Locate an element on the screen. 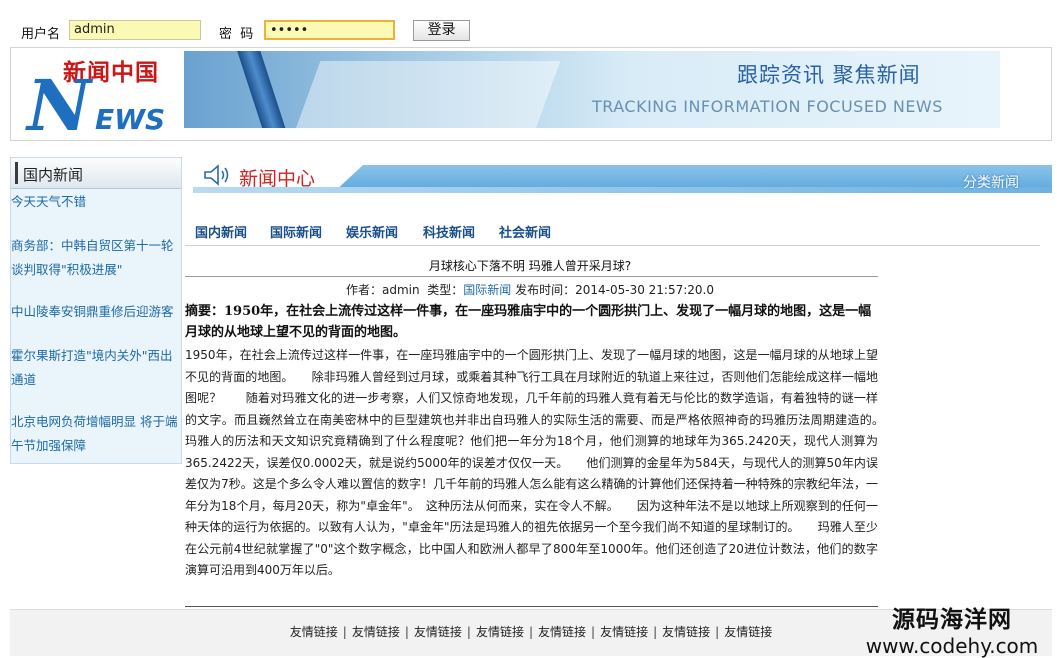 Image resolution: width=1057 pixels, height=658 pixels. tab-entertainment: 娱乐新闻 is located at coordinates (372, 231).